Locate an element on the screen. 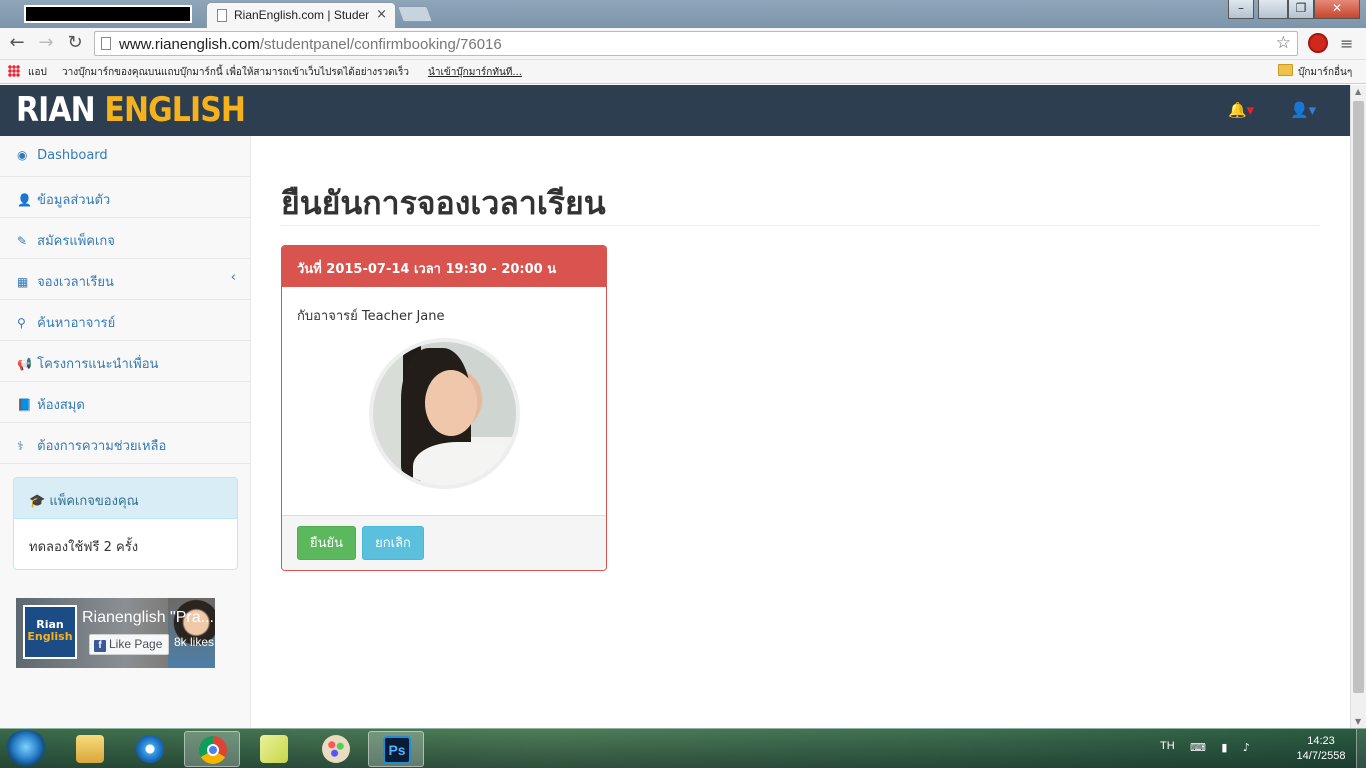  restore-button: ❐ is located at coordinates (1301, 9).